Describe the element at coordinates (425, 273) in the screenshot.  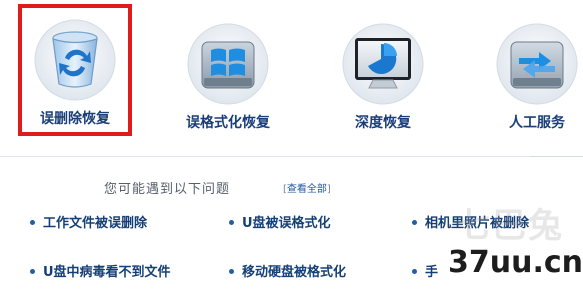
I see `faq-item: 手` at that location.